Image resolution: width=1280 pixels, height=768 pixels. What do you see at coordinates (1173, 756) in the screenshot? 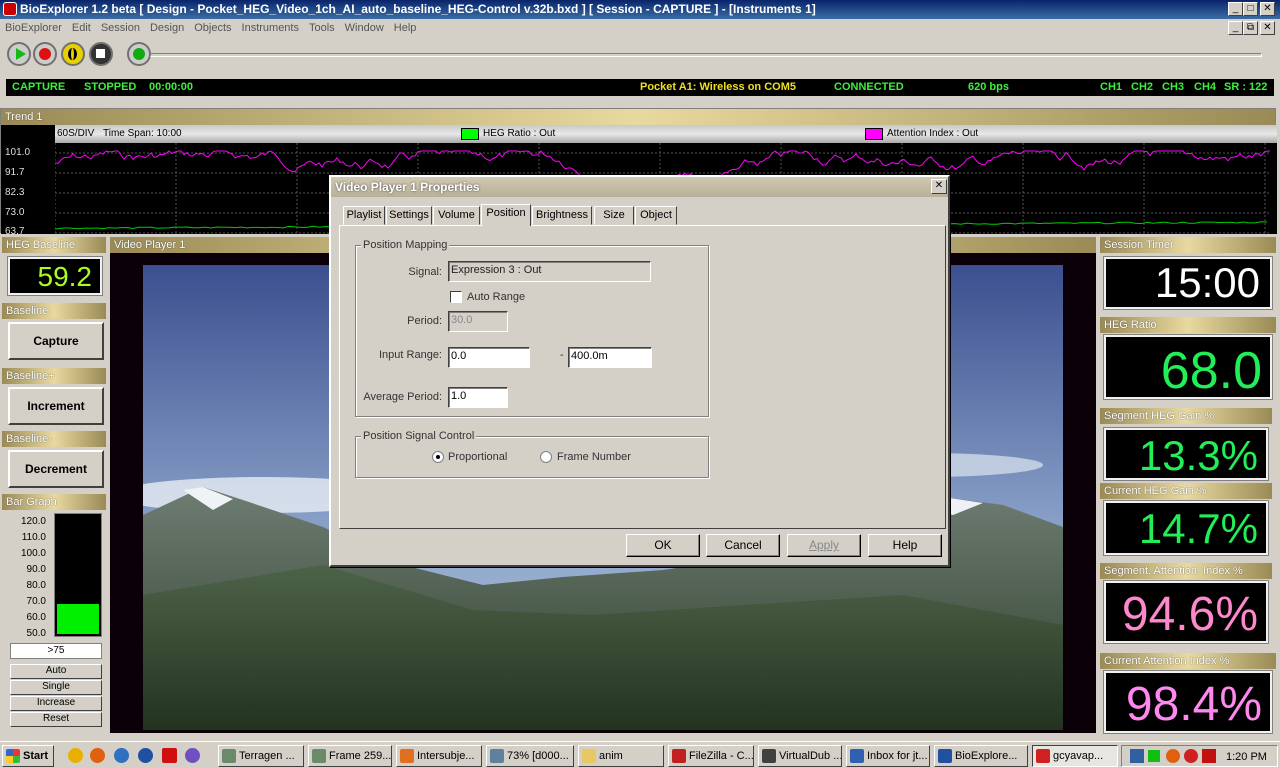
I see `tray-firefox-icon` at bounding box center [1173, 756].